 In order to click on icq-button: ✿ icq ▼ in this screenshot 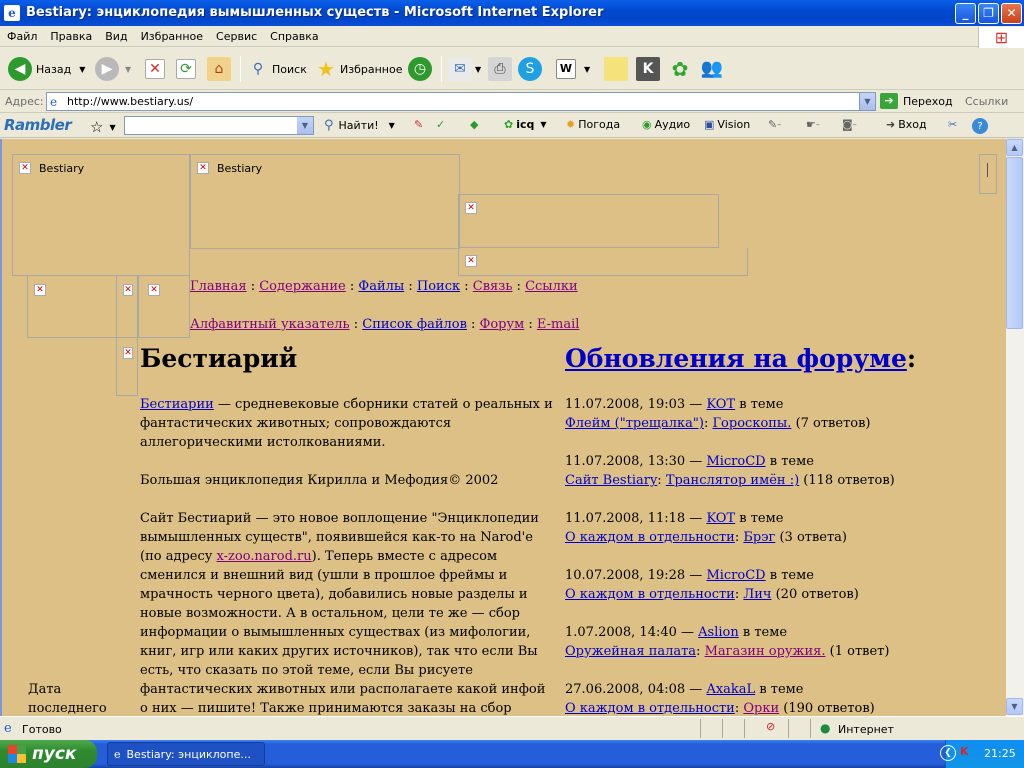, I will do `click(525, 124)`.